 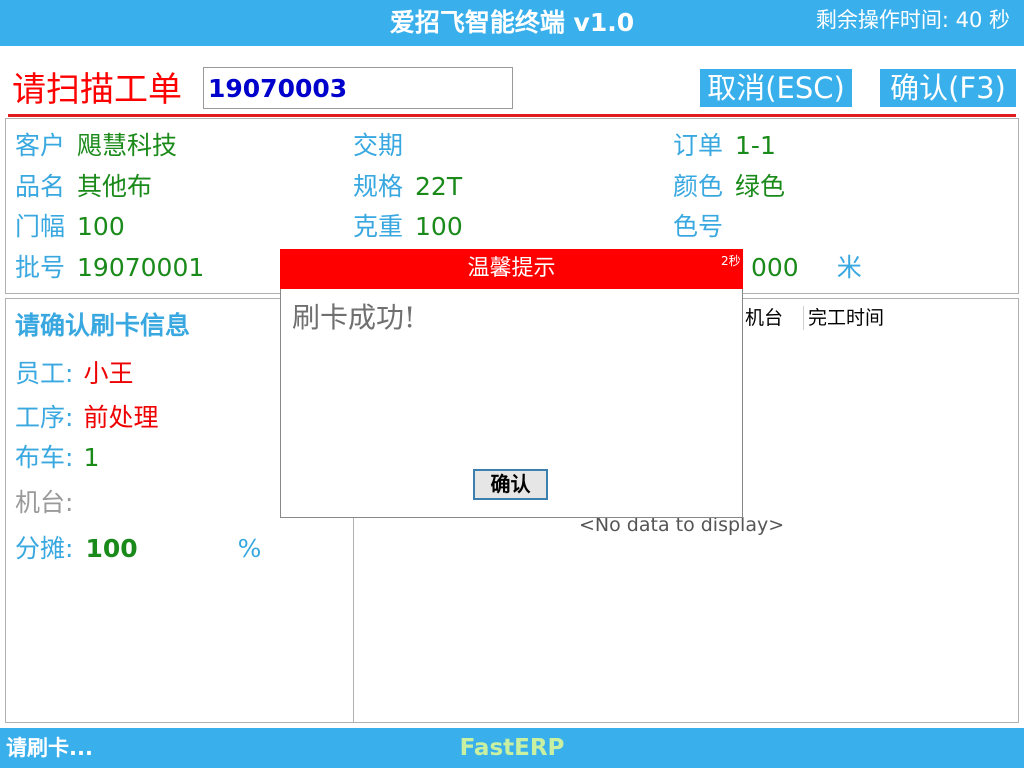 I want to click on color-no-field: 色号, so click(x=704, y=227).